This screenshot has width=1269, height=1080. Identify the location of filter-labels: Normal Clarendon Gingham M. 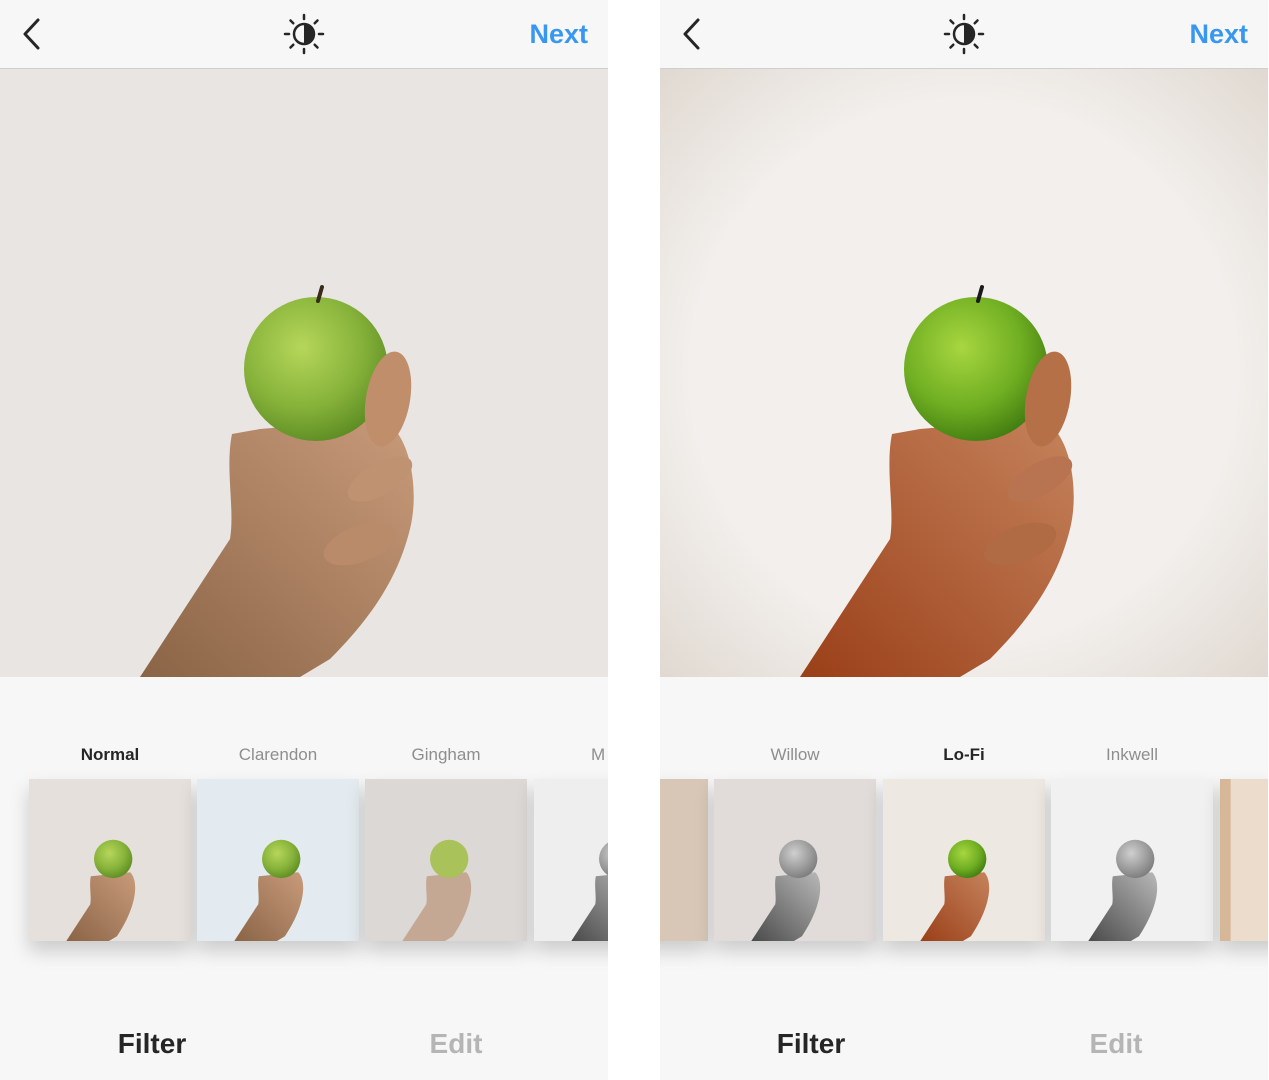
(304, 755).